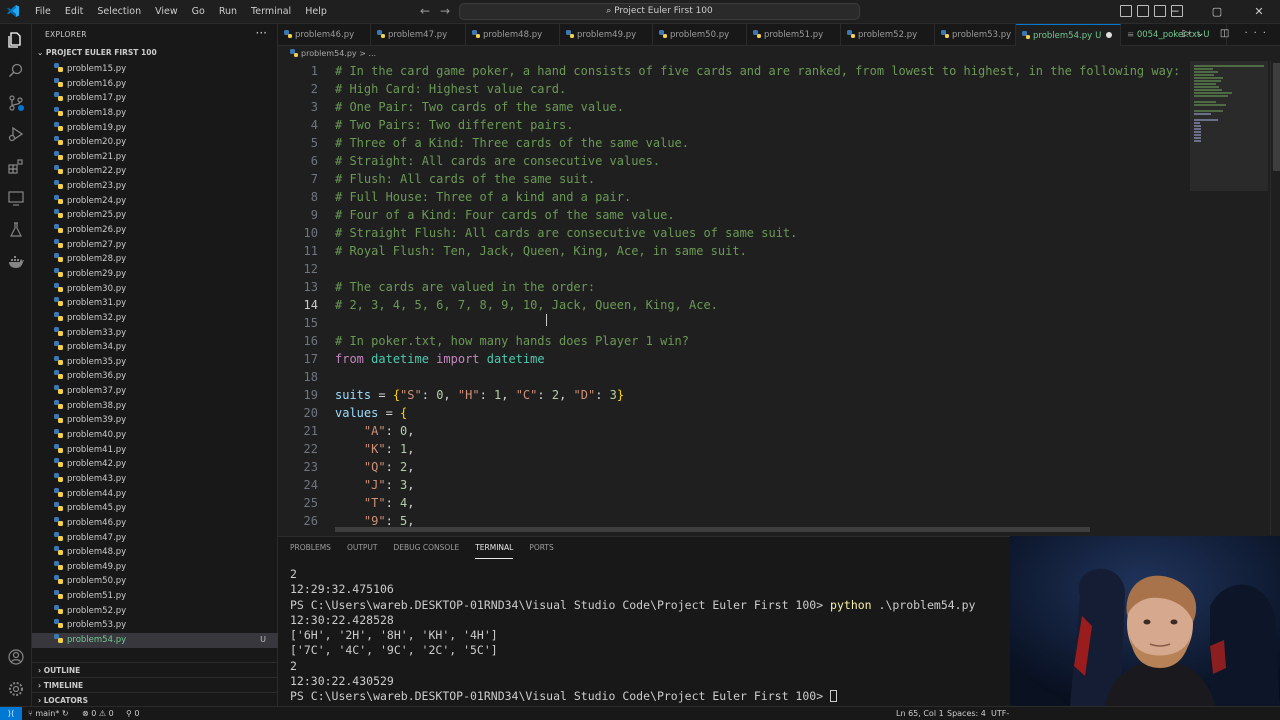 This screenshot has width=1280, height=720. Describe the element at coordinates (16, 198) in the screenshot. I see `remote-explorer-icon` at that location.